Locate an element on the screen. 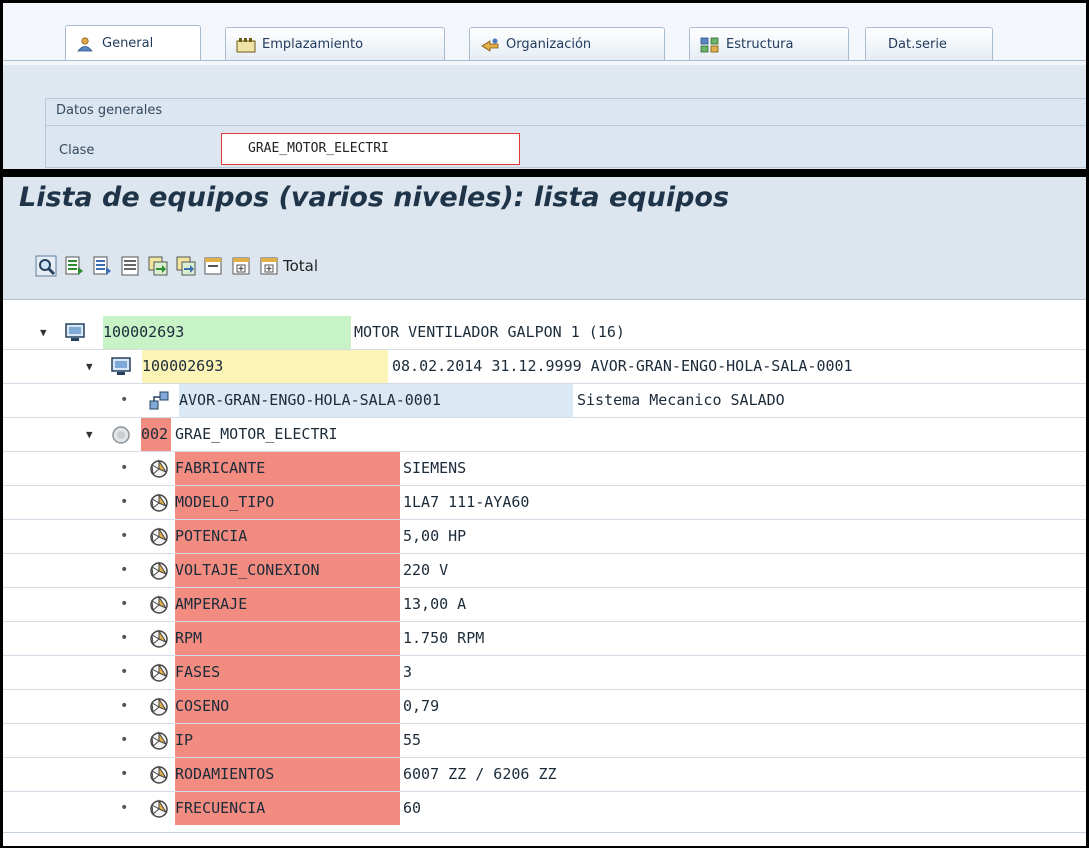 This screenshot has height=848, width=1089. characteristic-name: AMPERAJE is located at coordinates (287, 604).